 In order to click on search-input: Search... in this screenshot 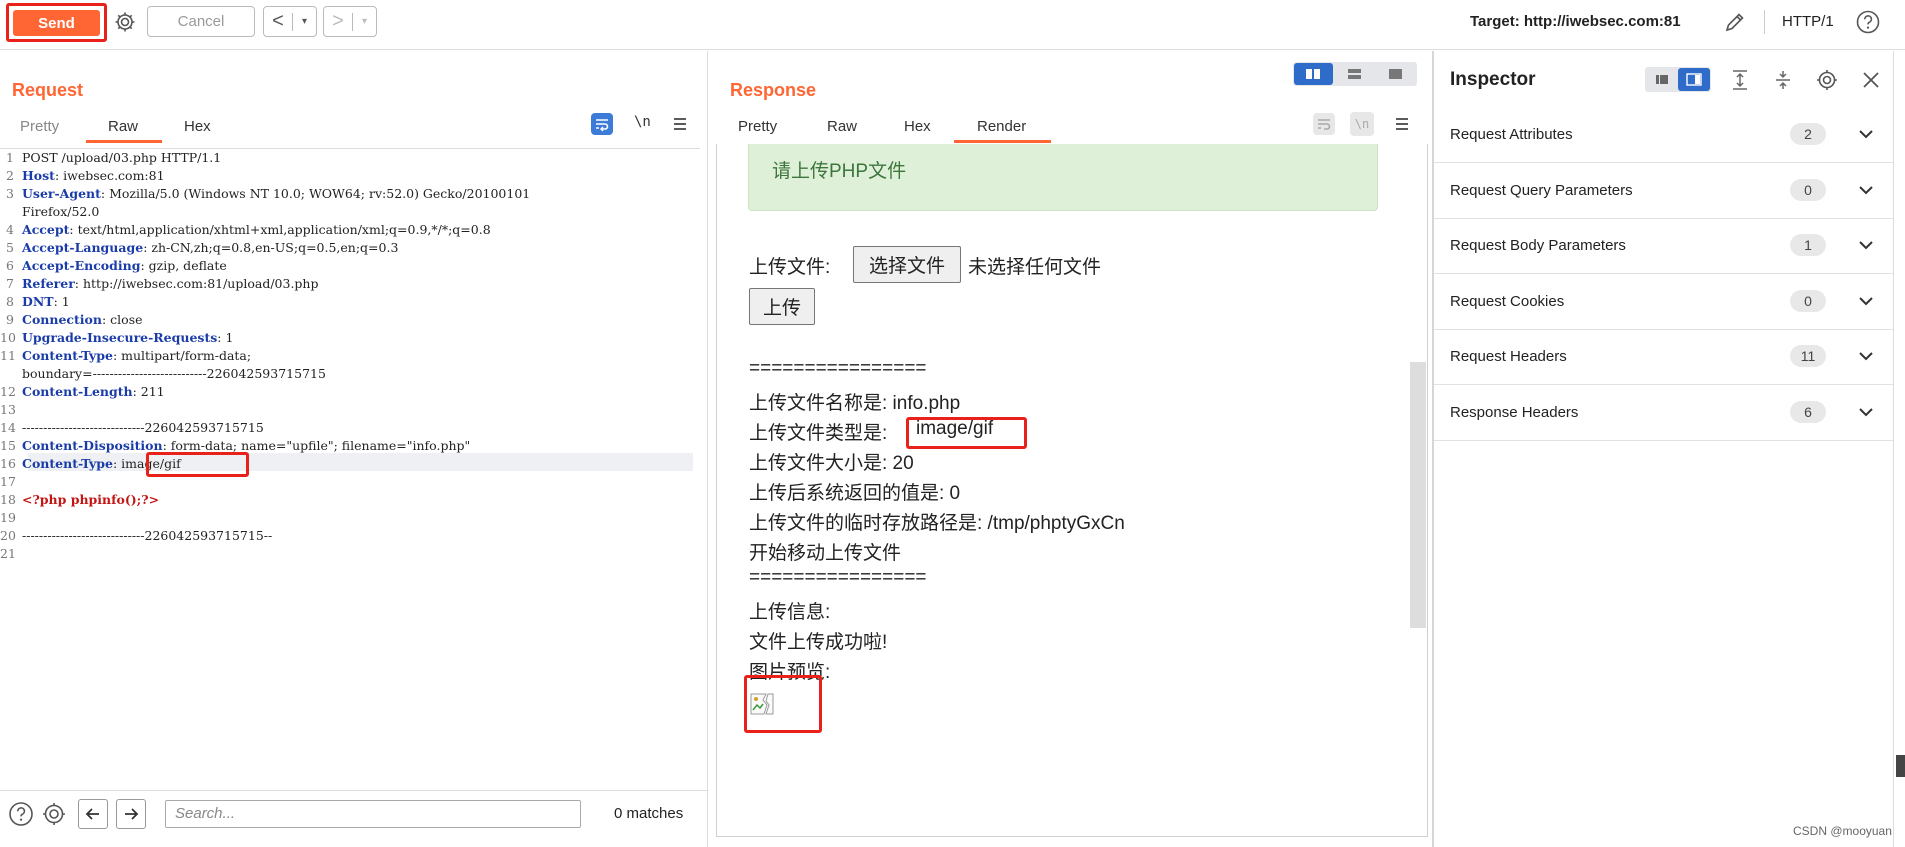, I will do `click(373, 814)`.